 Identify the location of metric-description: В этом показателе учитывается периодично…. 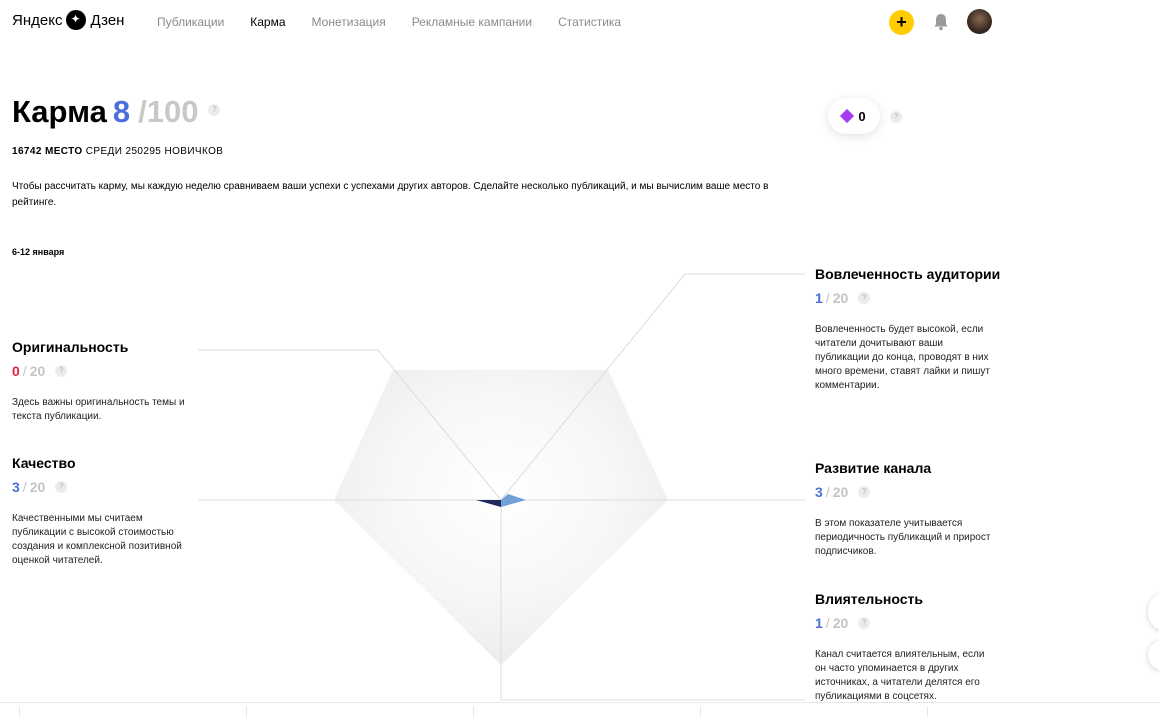
(903, 537).